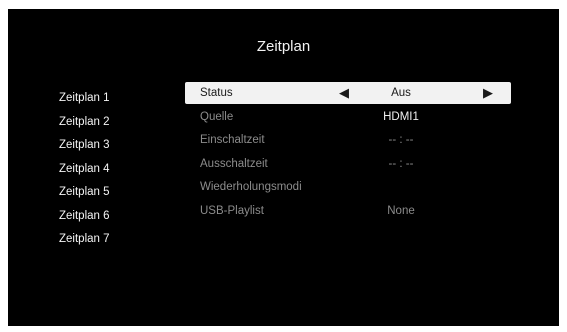 This screenshot has height=332, width=567. Describe the element at coordinates (84, 193) in the screenshot. I see `schedule-item-5: Zeitplan 5` at that location.